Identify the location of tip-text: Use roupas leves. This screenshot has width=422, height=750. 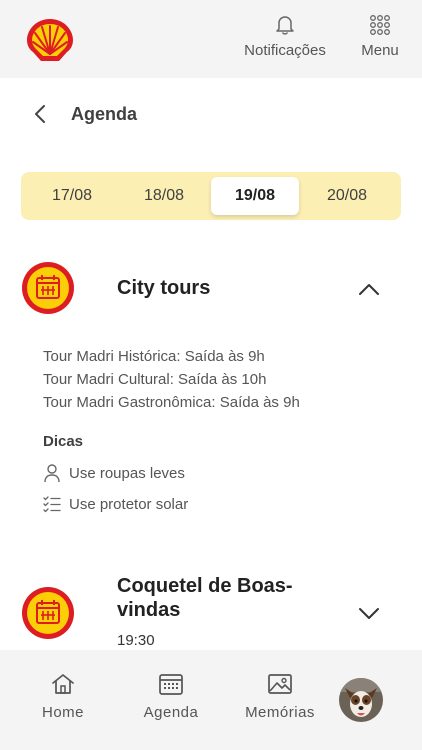
(127, 473).